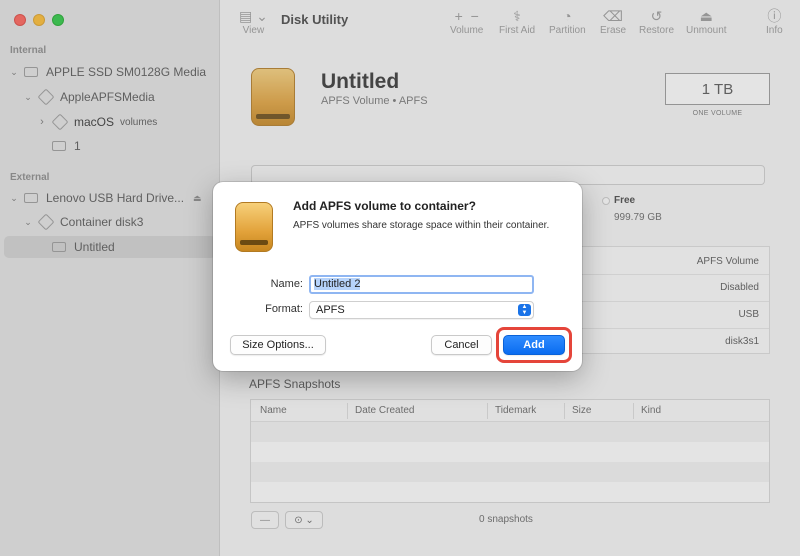 The image size is (800, 556). What do you see at coordinates (421, 310) in the screenshot?
I see `format-select: APFS ▲ ▼` at bounding box center [421, 310].